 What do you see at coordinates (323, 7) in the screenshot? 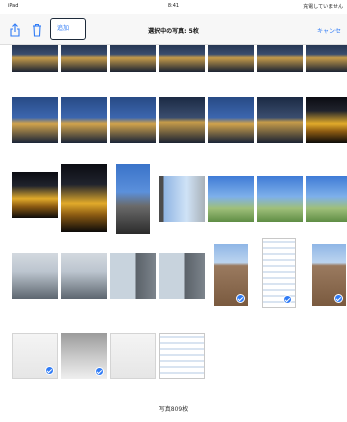
I see `charging-status: 充電していません` at bounding box center [323, 7].